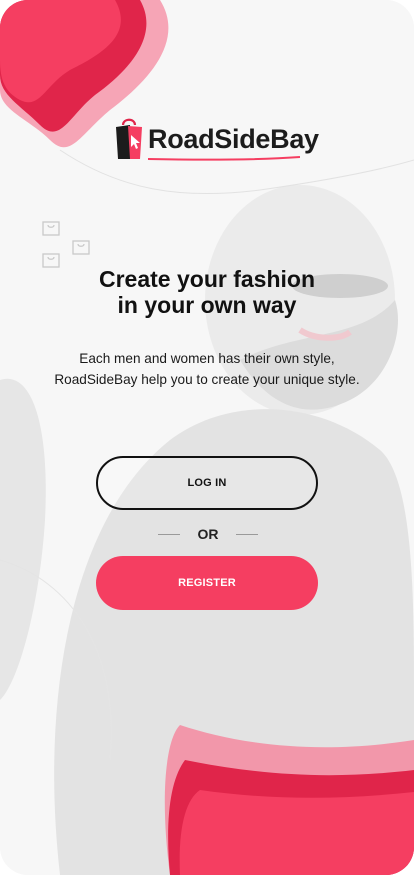  I want to click on shopping-bag-logo-icon, so click(129, 138).